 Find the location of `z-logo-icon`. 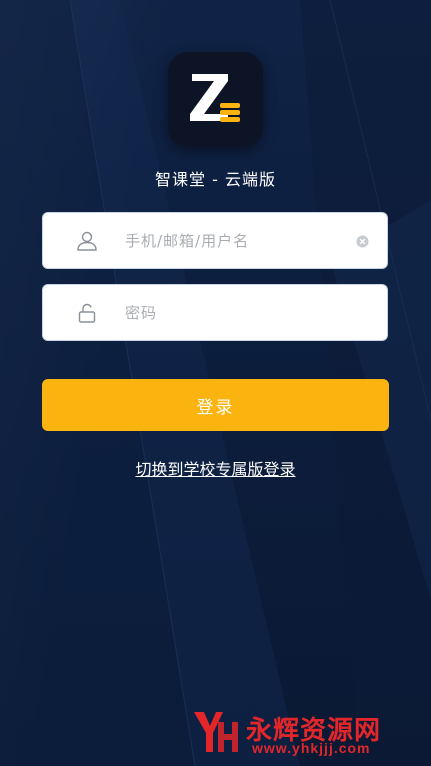

z-logo-icon is located at coordinates (215, 98).